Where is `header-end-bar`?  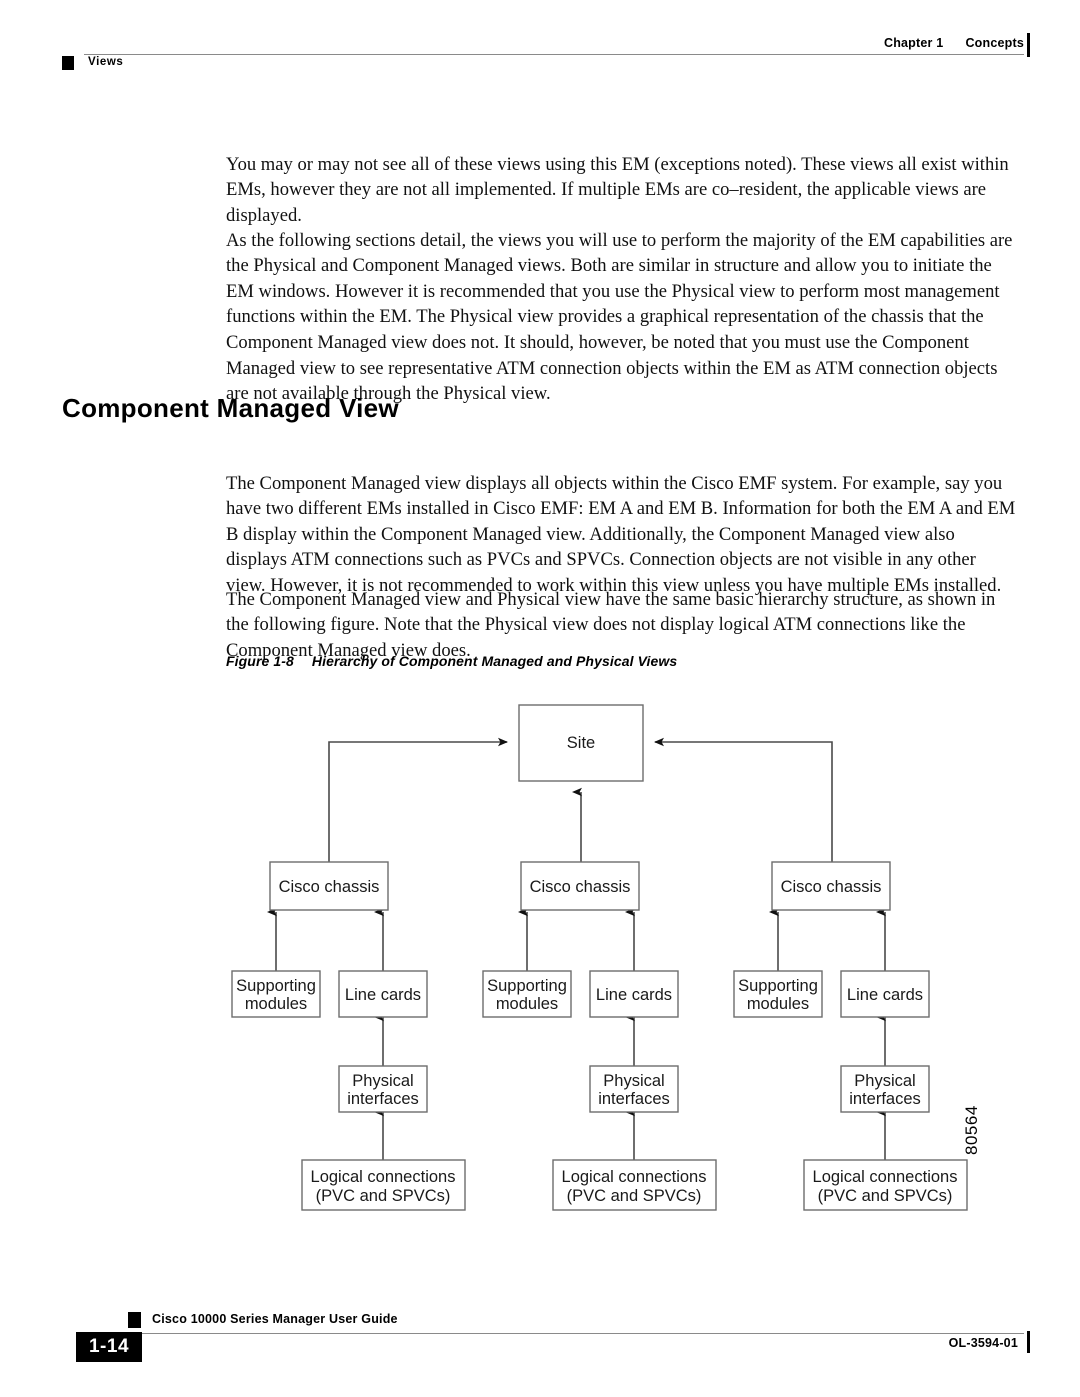
header-end-bar is located at coordinates (1028, 45).